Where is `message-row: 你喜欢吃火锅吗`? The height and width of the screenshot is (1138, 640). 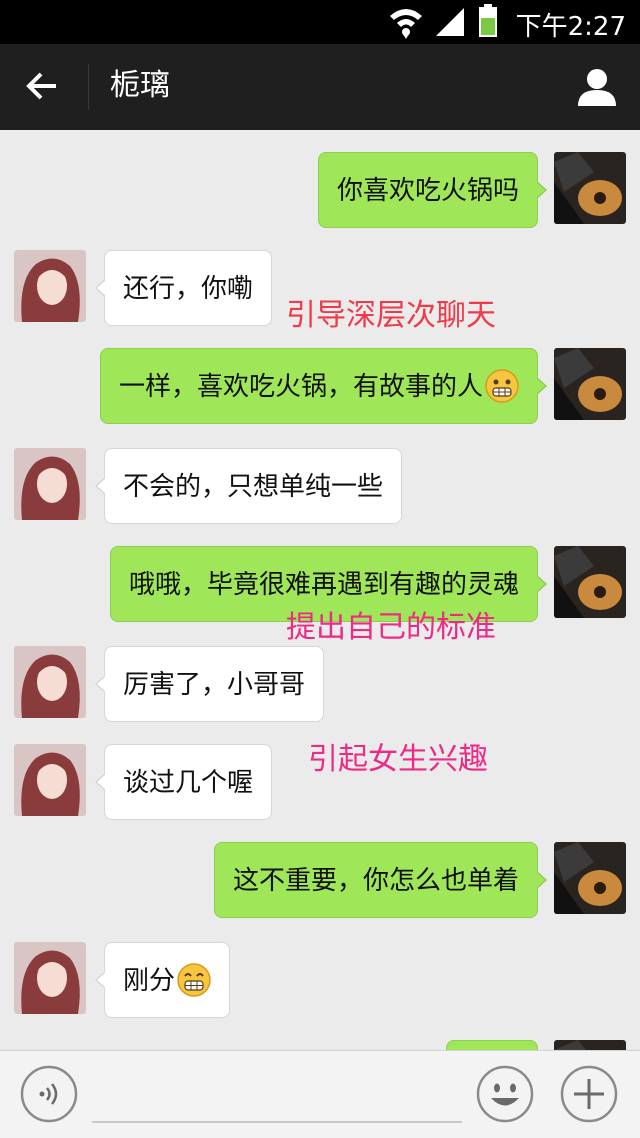
message-row: 你喜欢吃火锅吗 is located at coordinates (320, 190).